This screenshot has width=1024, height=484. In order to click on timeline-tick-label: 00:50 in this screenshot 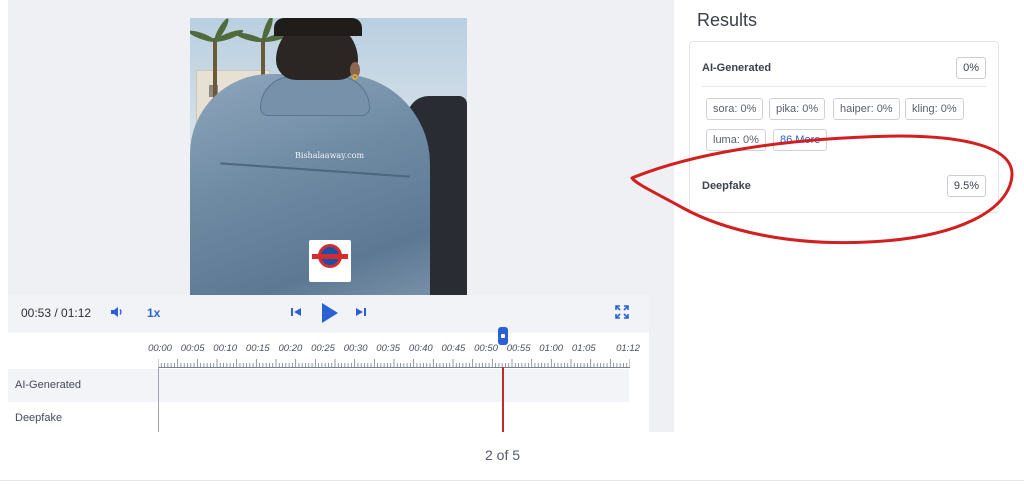, I will do `click(486, 348)`.